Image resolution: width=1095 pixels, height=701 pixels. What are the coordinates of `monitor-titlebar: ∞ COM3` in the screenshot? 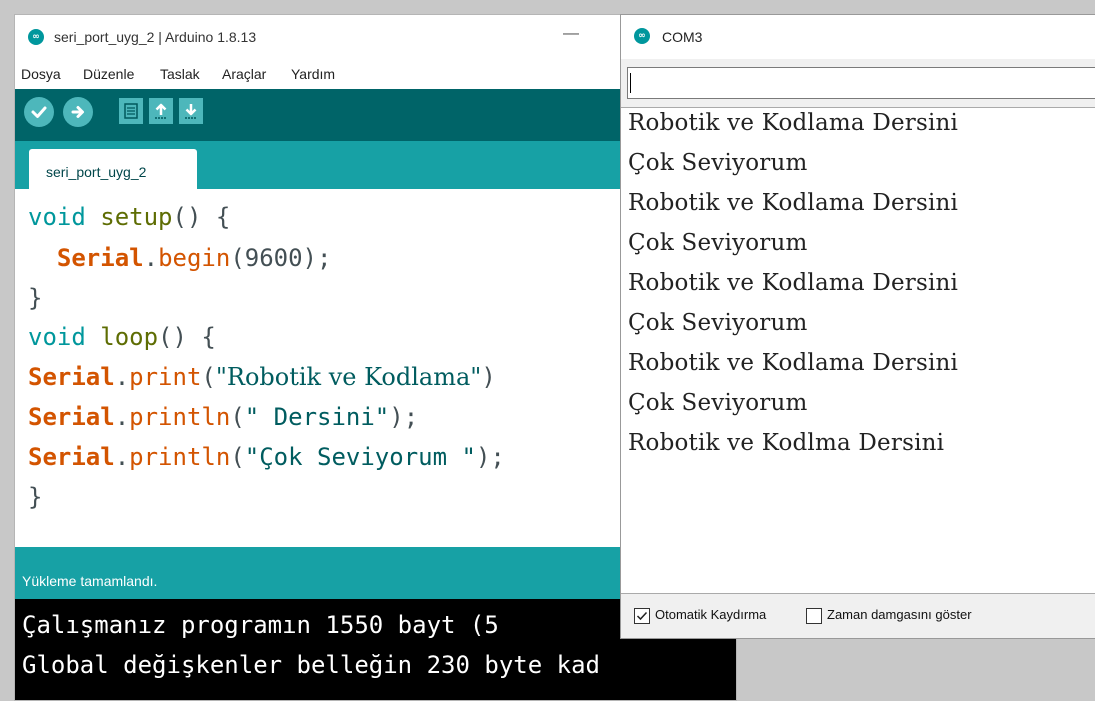 It's located at (858, 37).